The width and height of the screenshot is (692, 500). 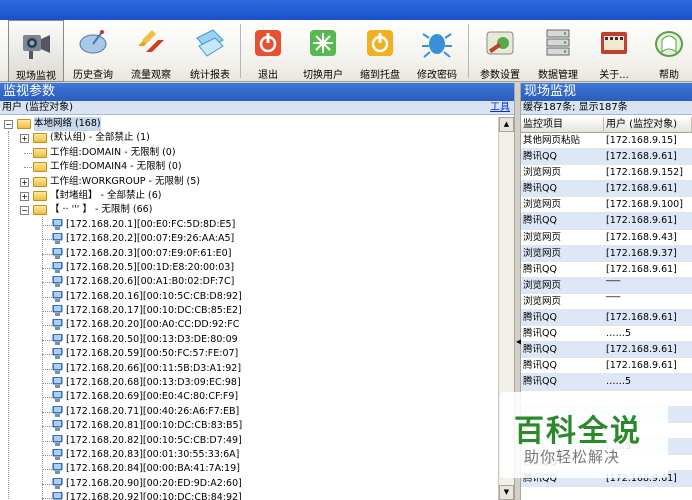 What do you see at coordinates (249, 325) in the screenshot?
I see `tree-host-item: [172.168.20.20][00:A0:CC:DD:92:FC` at bounding box center [249, 325].